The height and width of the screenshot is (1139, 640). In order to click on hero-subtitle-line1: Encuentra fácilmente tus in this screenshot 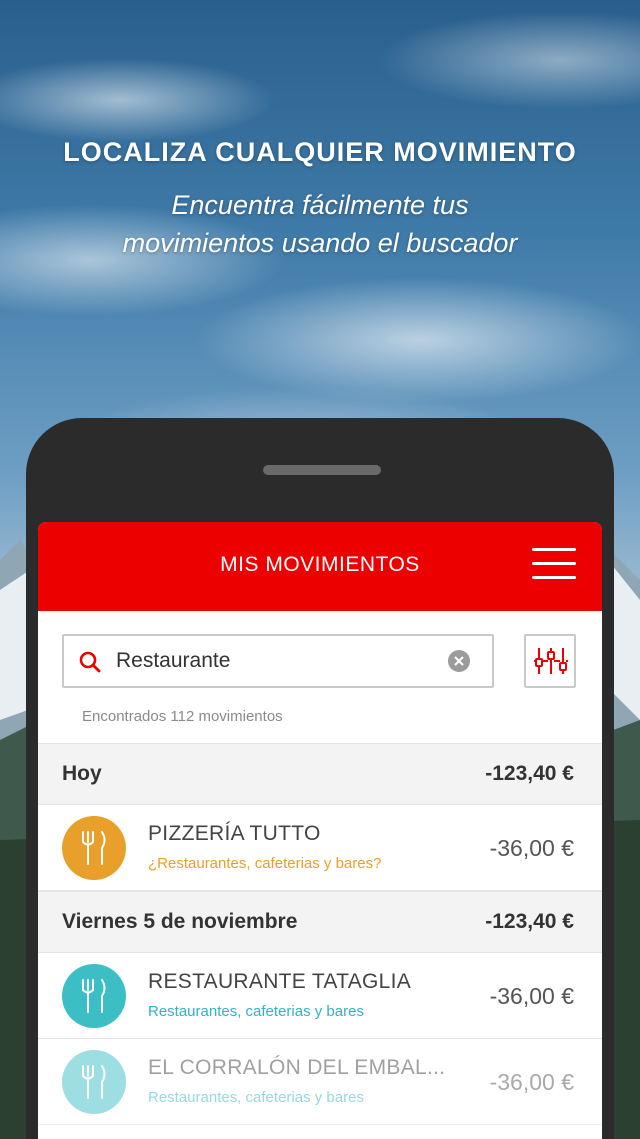, I will do `click(320, 205)`.